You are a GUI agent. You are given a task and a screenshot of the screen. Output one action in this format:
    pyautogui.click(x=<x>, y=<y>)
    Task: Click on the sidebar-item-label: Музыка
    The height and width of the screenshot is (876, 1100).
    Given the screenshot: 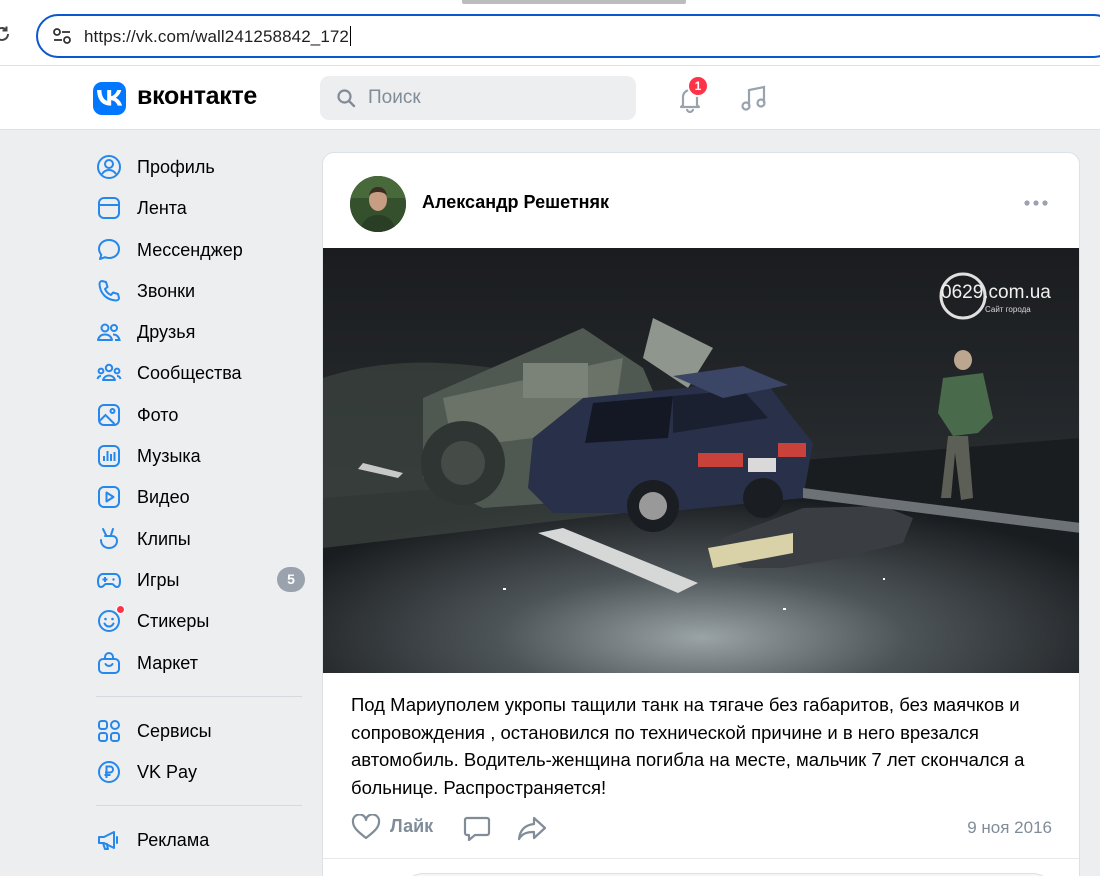 What is the action you would take?
    pyautogui.click(x=169, y=456)
    